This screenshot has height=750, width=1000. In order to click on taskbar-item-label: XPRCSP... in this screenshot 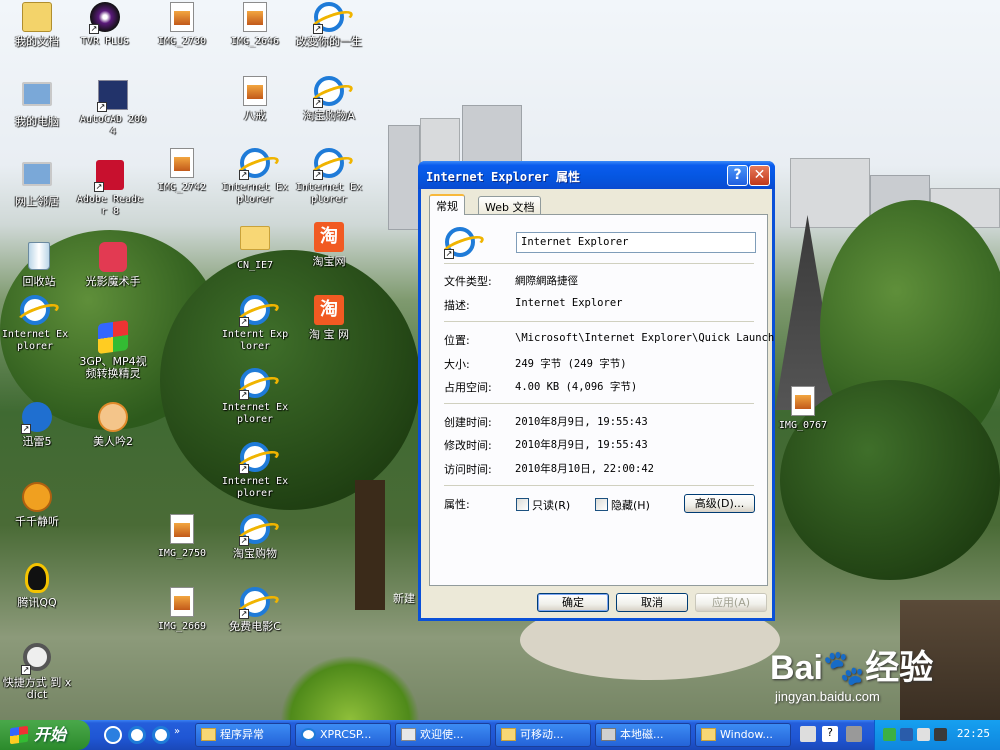, I will do `click(346, 734)`.